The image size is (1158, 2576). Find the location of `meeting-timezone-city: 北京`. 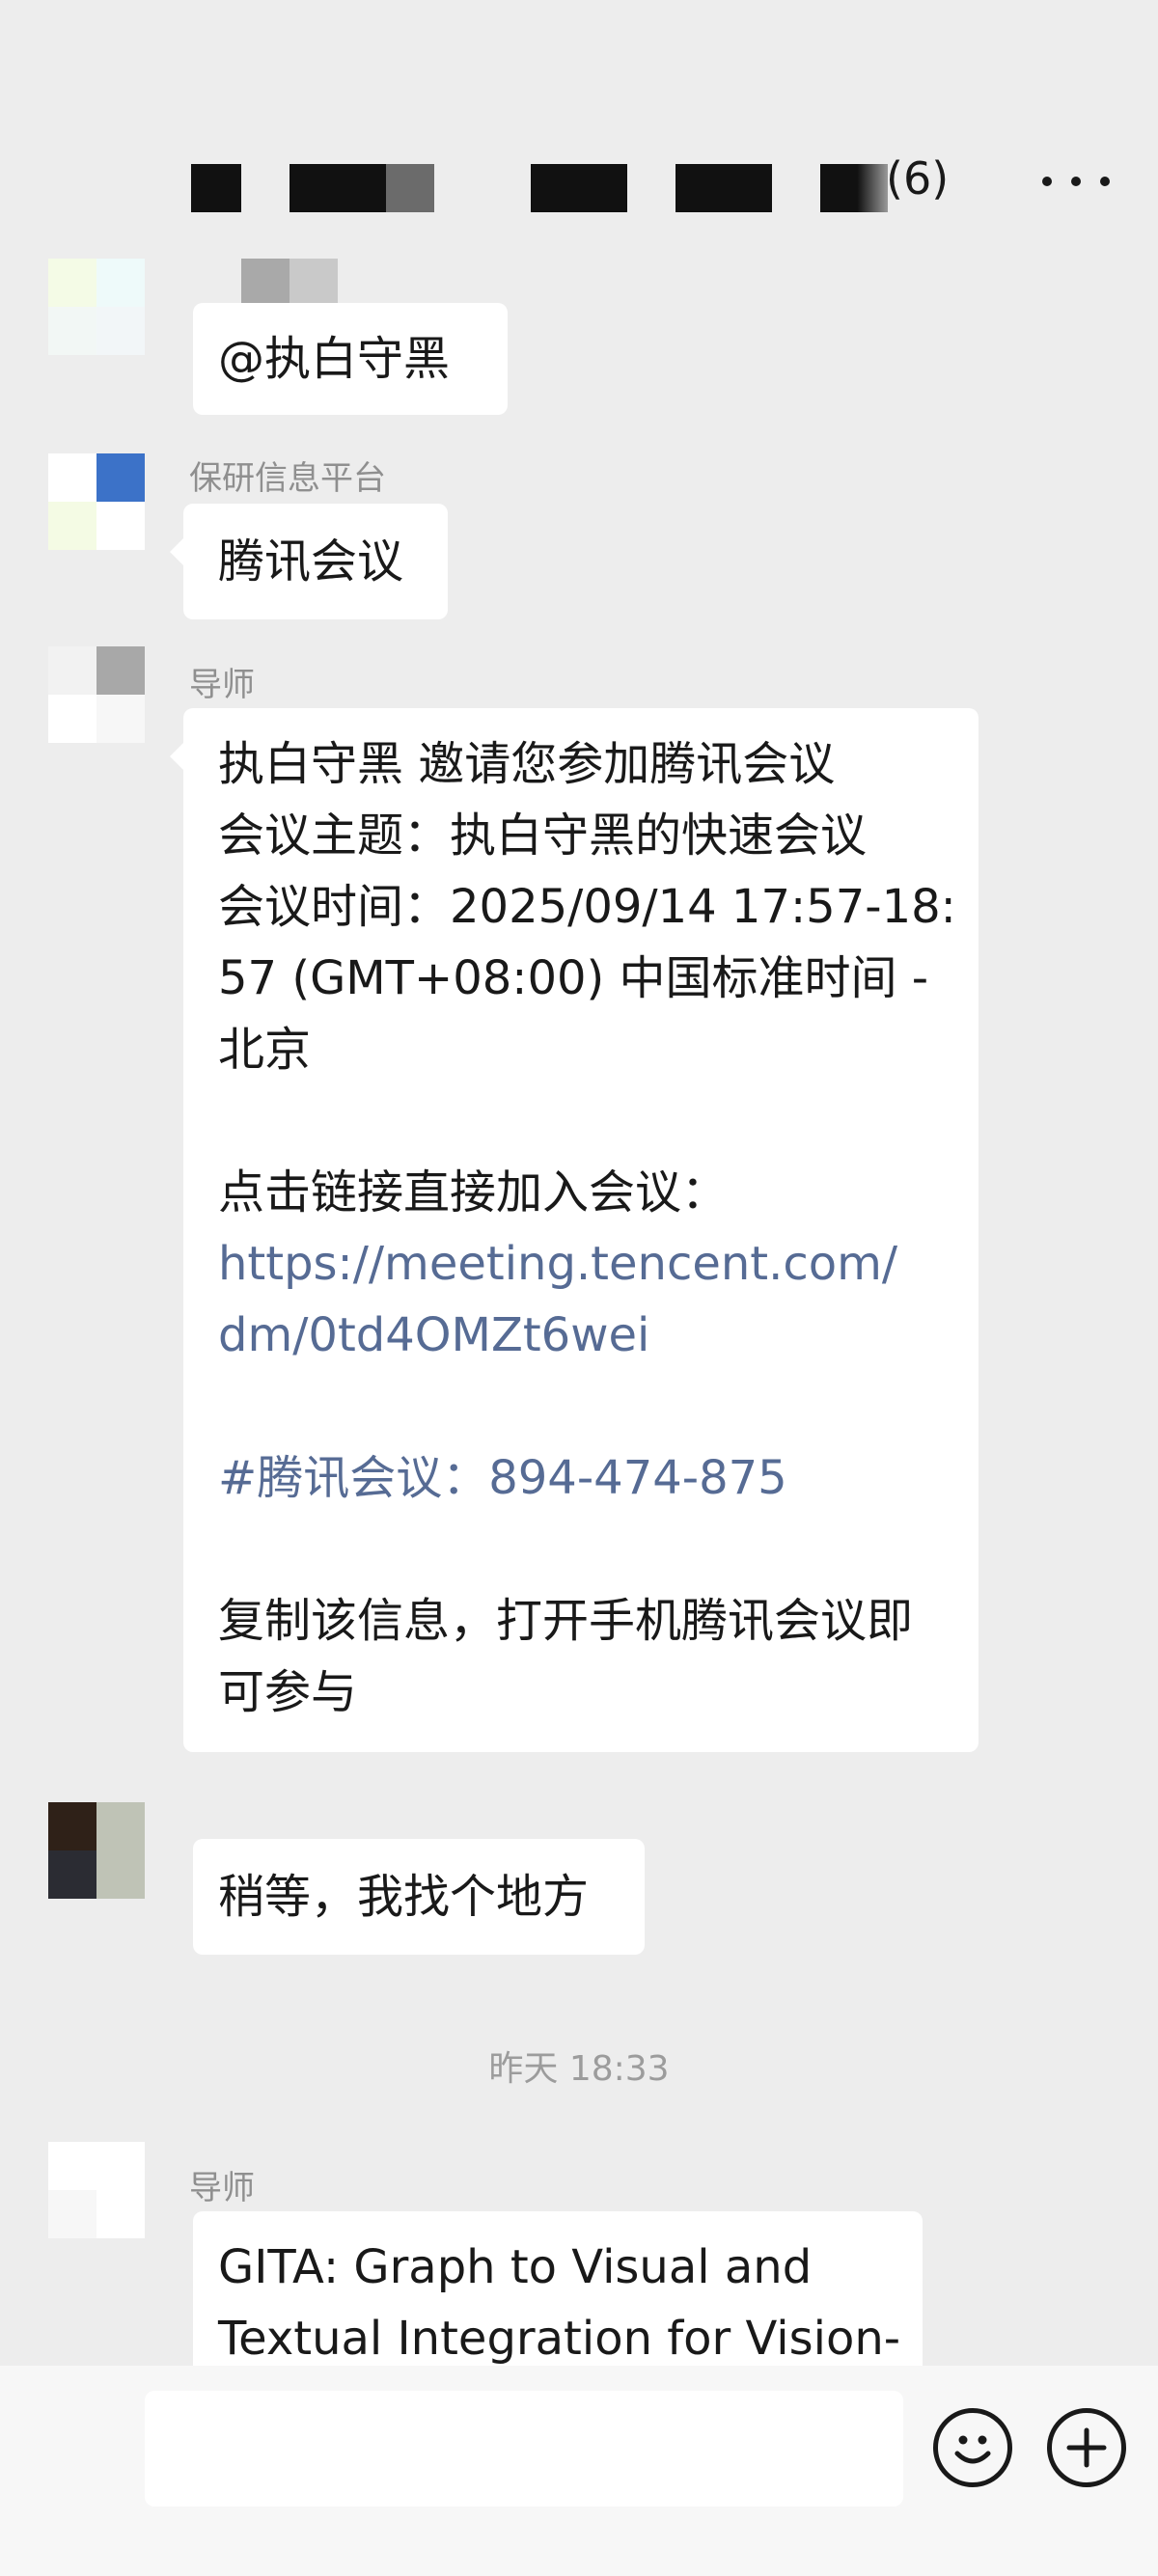

meeting-timezone-city: 北京 is located at coordinates (265, 1050).